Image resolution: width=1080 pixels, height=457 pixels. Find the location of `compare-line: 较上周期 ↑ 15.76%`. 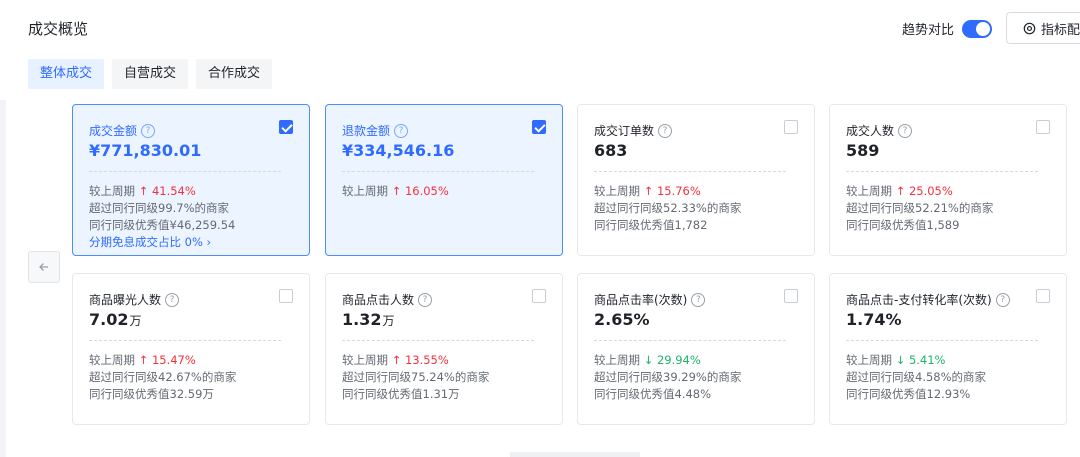

compare-line: 较上周期 ↑ 15.76% is located at coordinates (667, 191).